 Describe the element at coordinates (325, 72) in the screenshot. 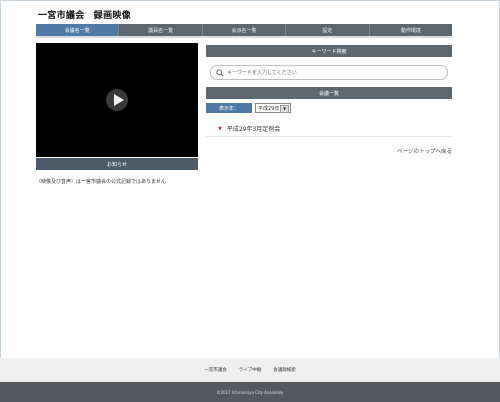

I see `search-input` at that location.